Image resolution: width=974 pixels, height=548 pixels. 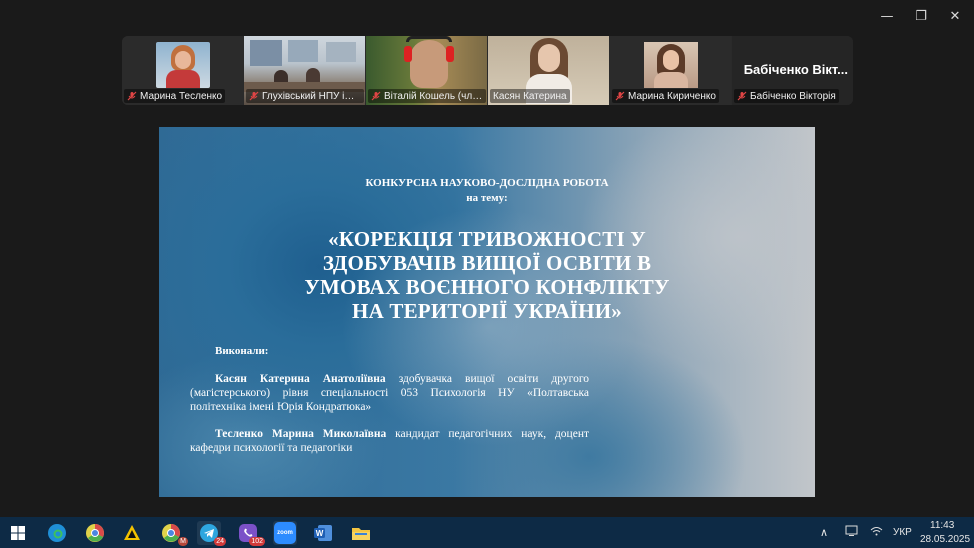 I want to click on author-1-name: Касян Катерина Анатоліївна, so click(x=300, y=379).